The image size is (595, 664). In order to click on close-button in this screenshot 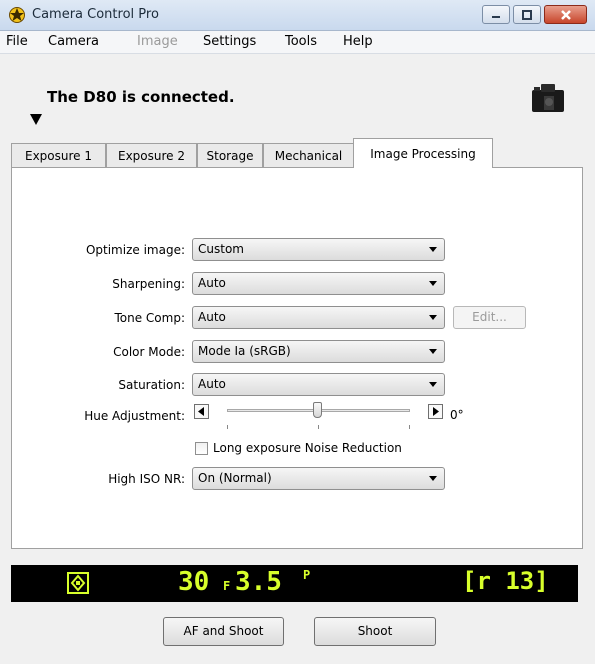, I will do `click(565, 14)`.